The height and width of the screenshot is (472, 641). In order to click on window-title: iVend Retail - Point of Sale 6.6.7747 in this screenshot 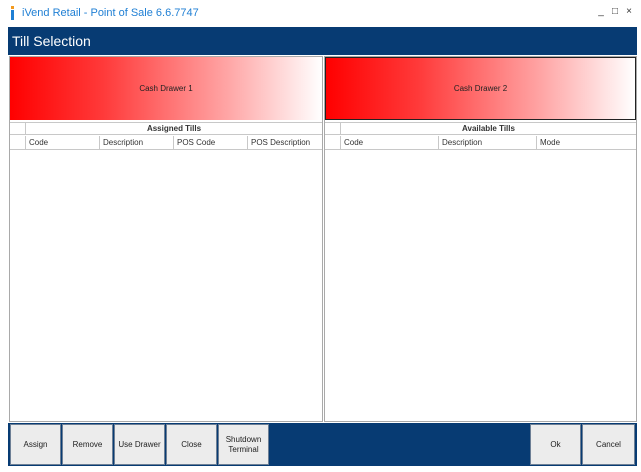, I will do `click(110, 13)`.